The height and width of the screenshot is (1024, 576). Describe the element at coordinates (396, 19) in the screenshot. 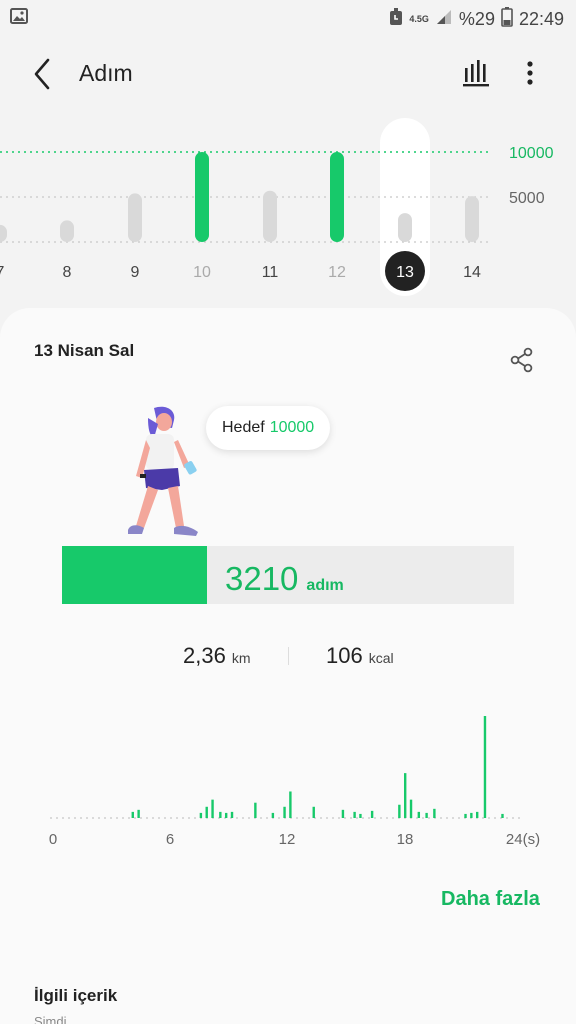

I see `alarm-icon` at that location.